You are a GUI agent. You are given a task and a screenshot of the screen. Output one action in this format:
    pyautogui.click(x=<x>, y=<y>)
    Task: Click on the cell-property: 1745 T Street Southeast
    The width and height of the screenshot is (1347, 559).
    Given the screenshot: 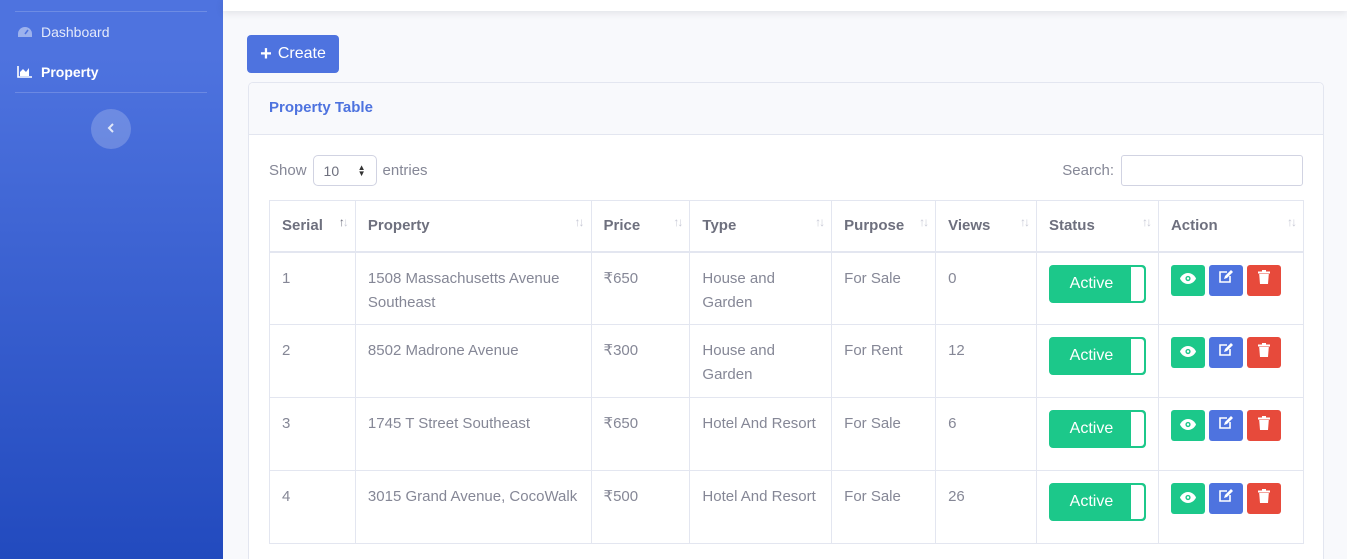 What is the action you would take?
    pyautogui.click(x=473, y=434)
    